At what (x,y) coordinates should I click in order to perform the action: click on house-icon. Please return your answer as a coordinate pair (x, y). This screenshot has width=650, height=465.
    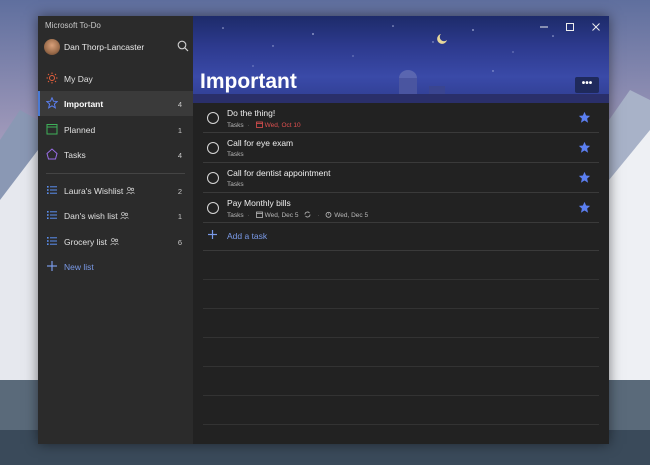
    Looking at the image, I should click on (52, 154).